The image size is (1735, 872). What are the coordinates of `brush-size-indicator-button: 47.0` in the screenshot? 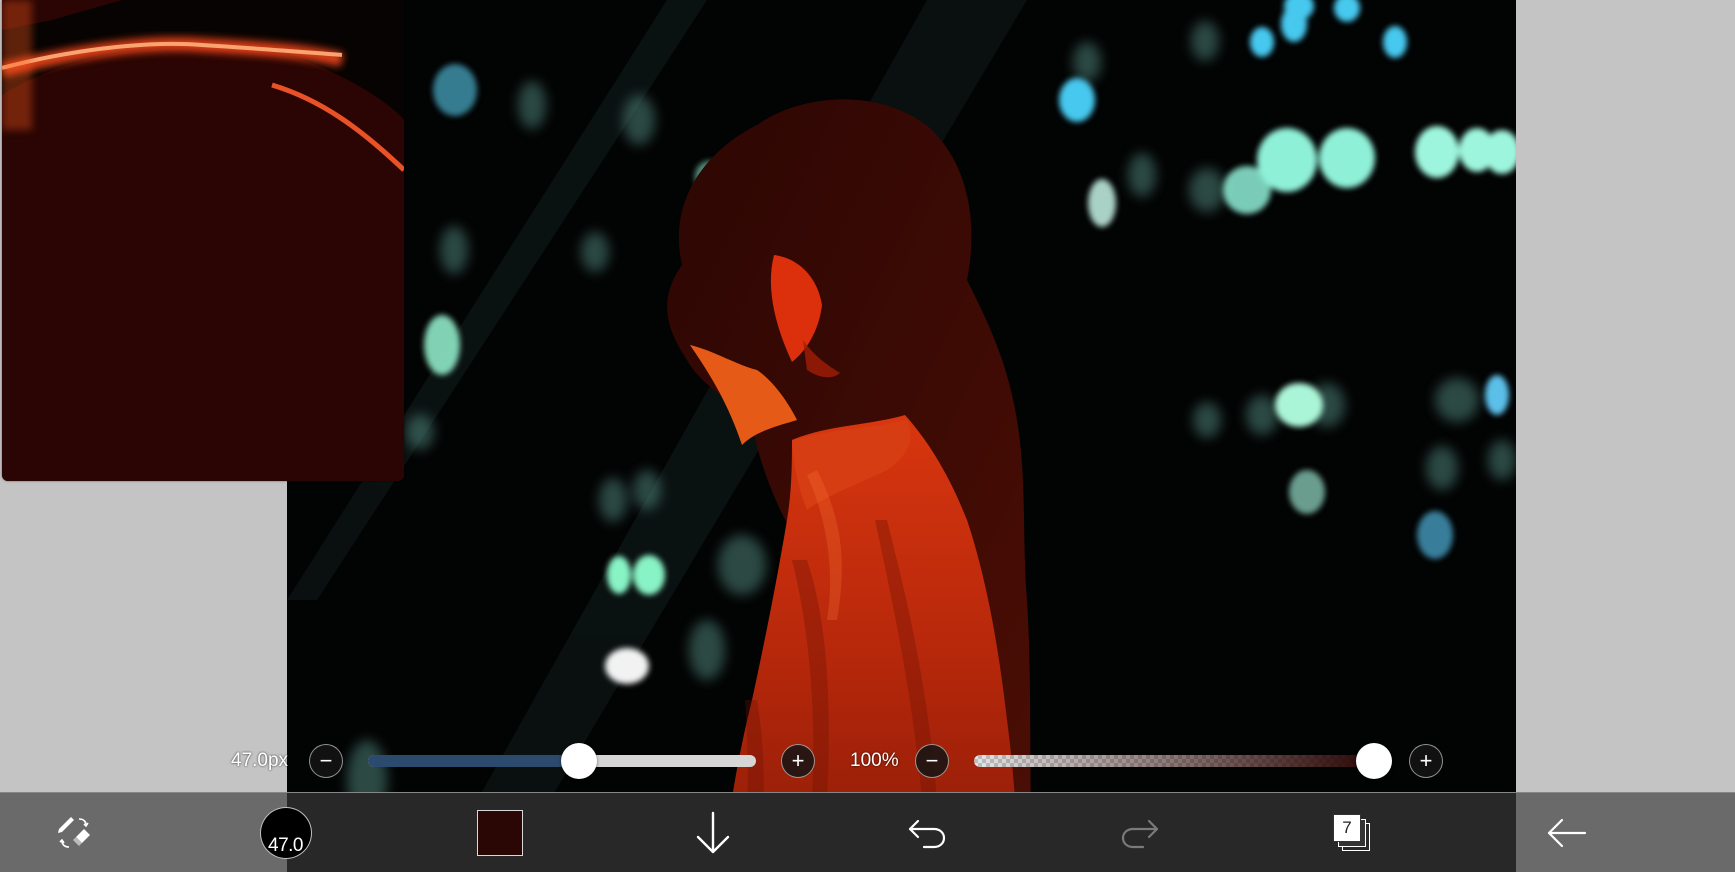 It's located at (286, 832).